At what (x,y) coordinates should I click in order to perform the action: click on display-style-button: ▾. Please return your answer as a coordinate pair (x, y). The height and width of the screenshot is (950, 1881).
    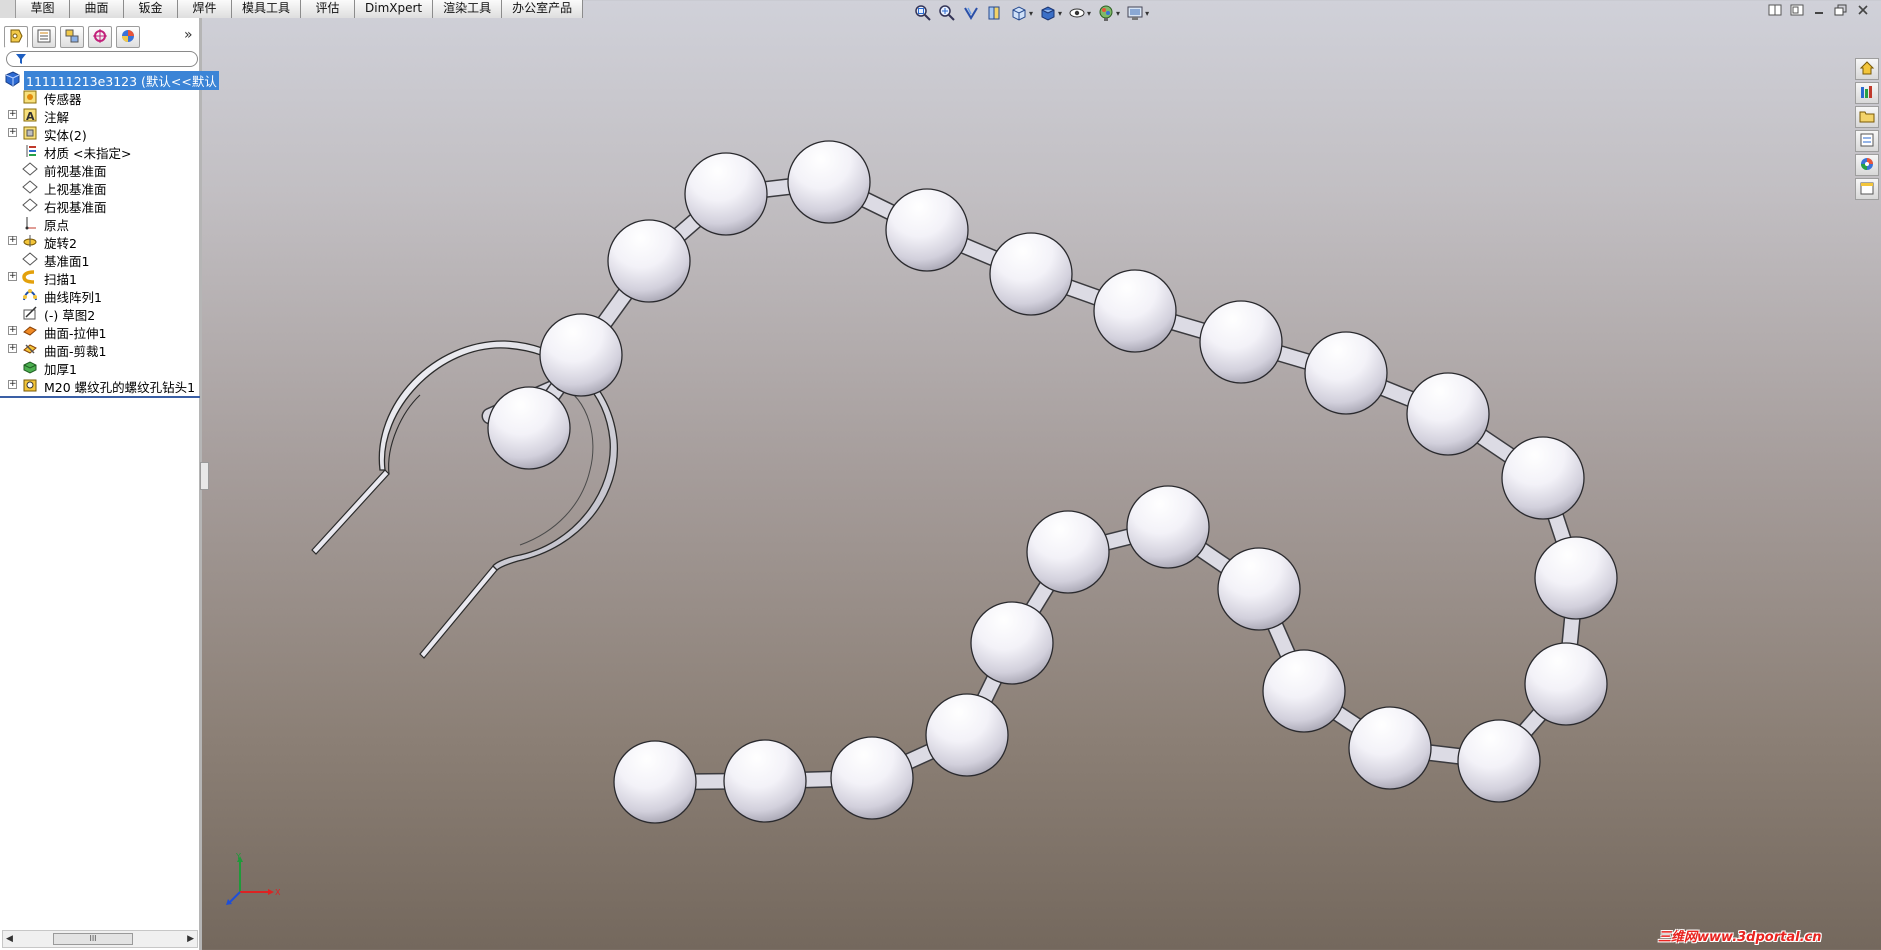
    Looking at the image, I should click on (1050, 13).